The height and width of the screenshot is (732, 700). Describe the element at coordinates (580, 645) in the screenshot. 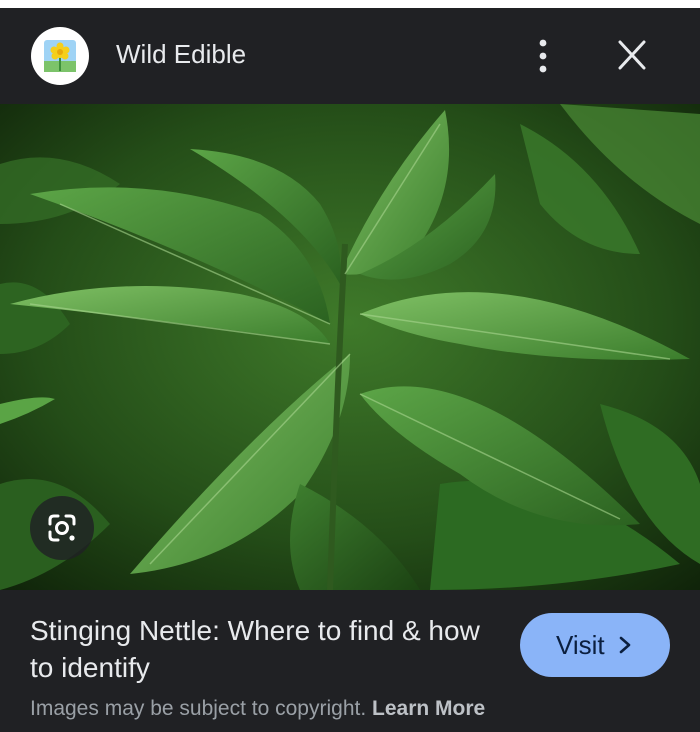

I see `visit-label: Visit` at that location.